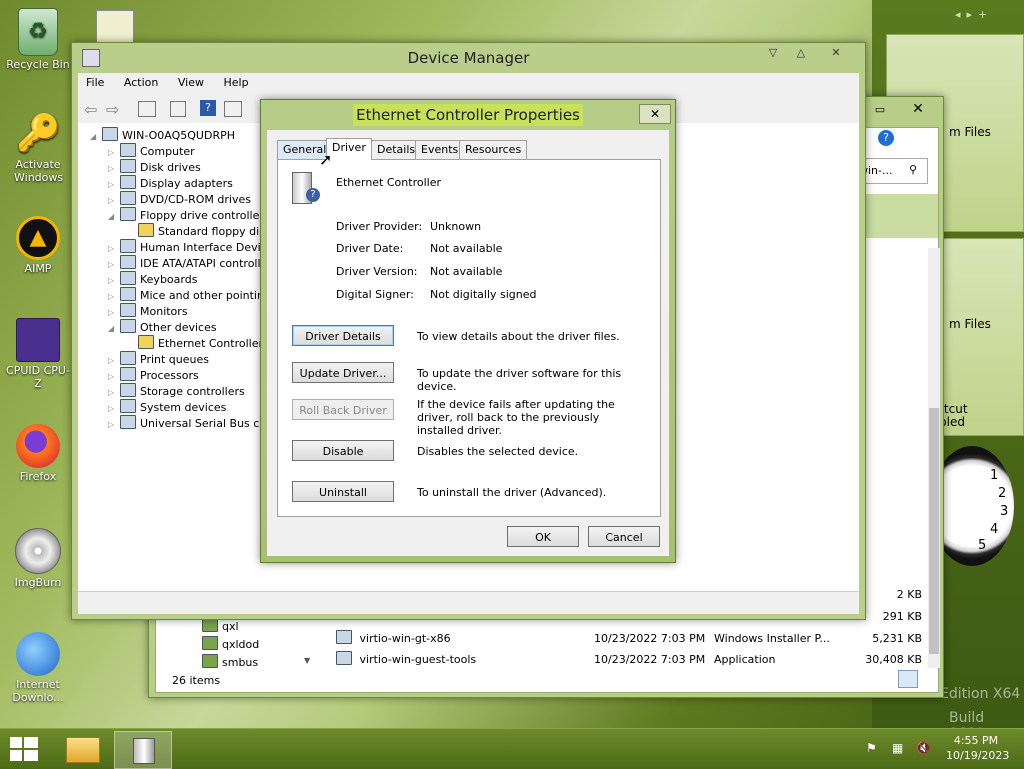 The height and width of the screenshot is (769, 1024). Describe the element at coordinates (191, 83) in the screenshot. I see `menu-view: View` at that location.